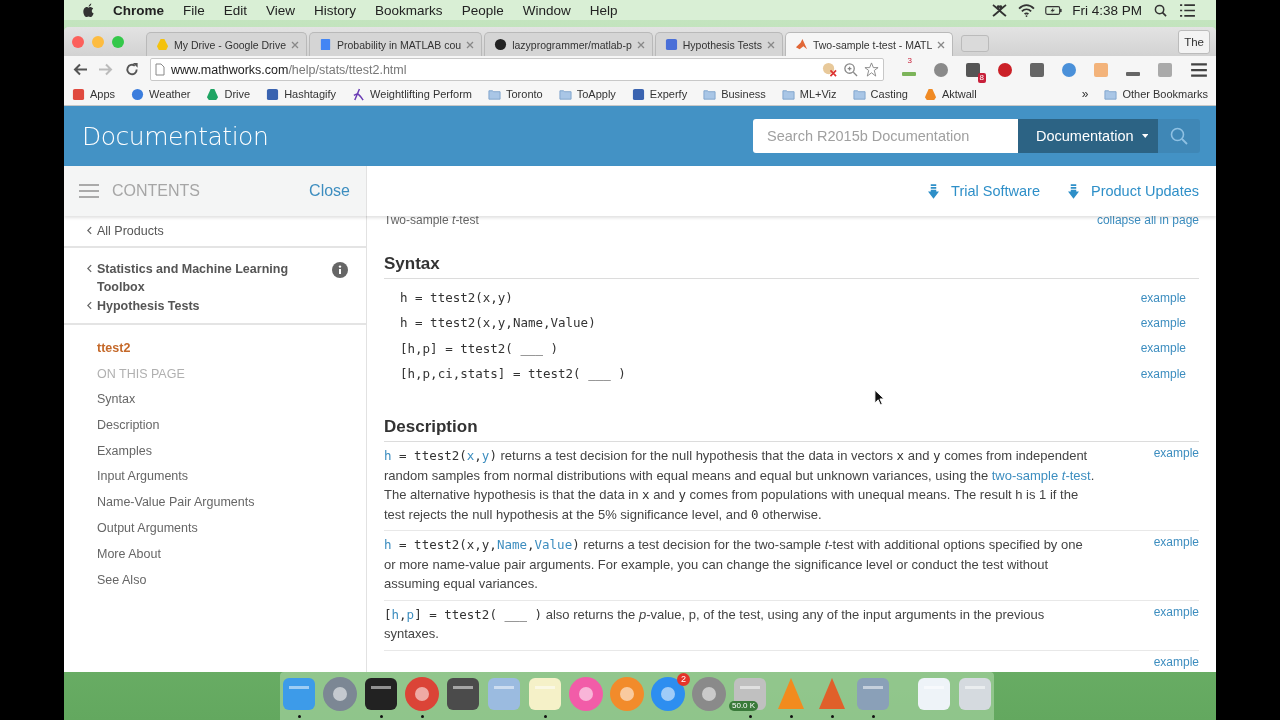  Describe the element at coordinates (1000, 10) in the screenshot. I see `ribbon-icon` at that location.